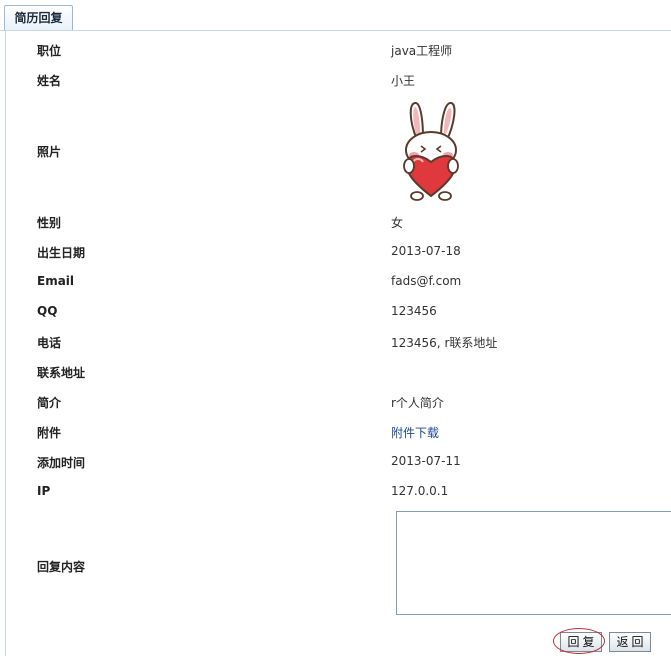  Describe the element at coordinates (61, 253) in the screenshot. I see `birthdate-label: 出生日期` at that location.